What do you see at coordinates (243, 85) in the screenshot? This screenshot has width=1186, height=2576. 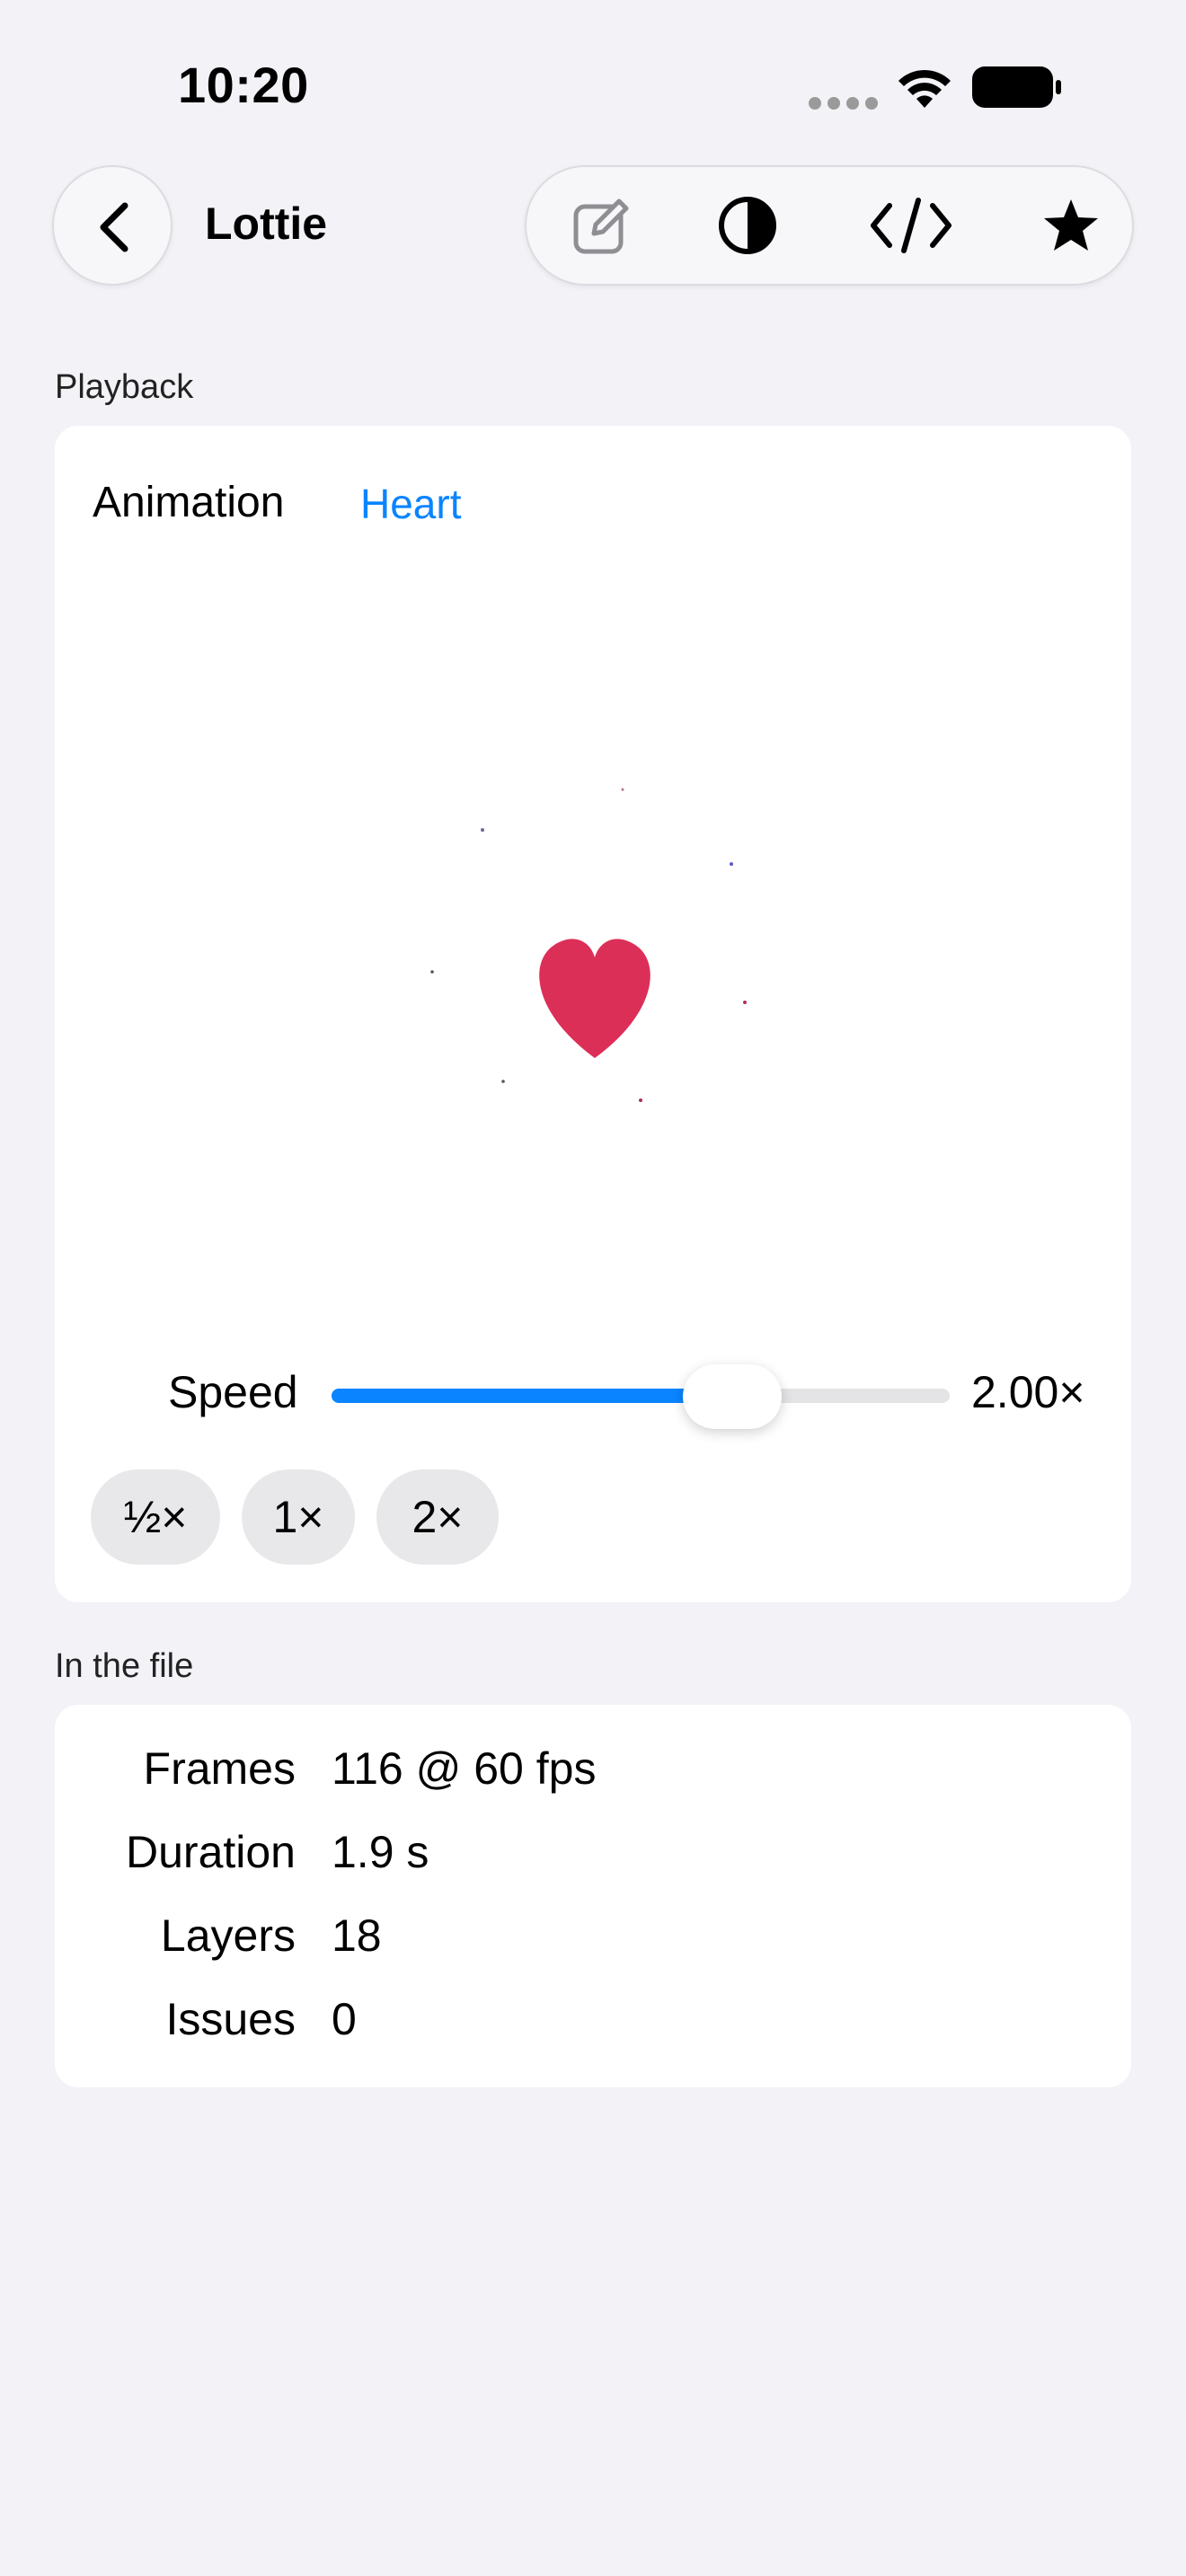 I see `status-time: 10:20` at bounding box center [243, 85].